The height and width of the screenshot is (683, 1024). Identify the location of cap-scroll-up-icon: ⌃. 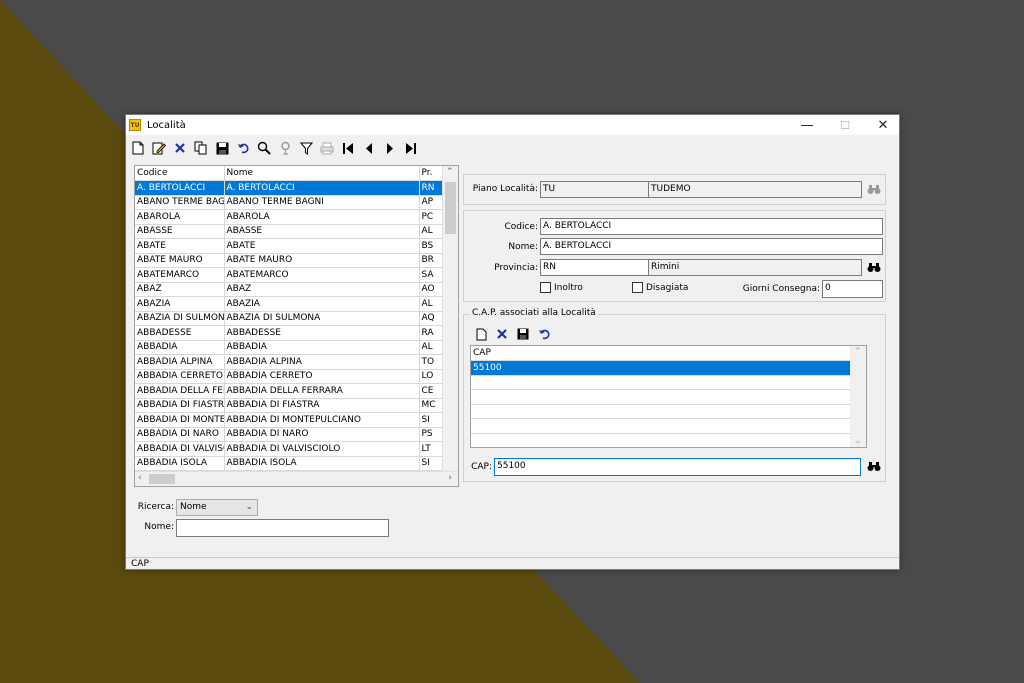
(858, 352).